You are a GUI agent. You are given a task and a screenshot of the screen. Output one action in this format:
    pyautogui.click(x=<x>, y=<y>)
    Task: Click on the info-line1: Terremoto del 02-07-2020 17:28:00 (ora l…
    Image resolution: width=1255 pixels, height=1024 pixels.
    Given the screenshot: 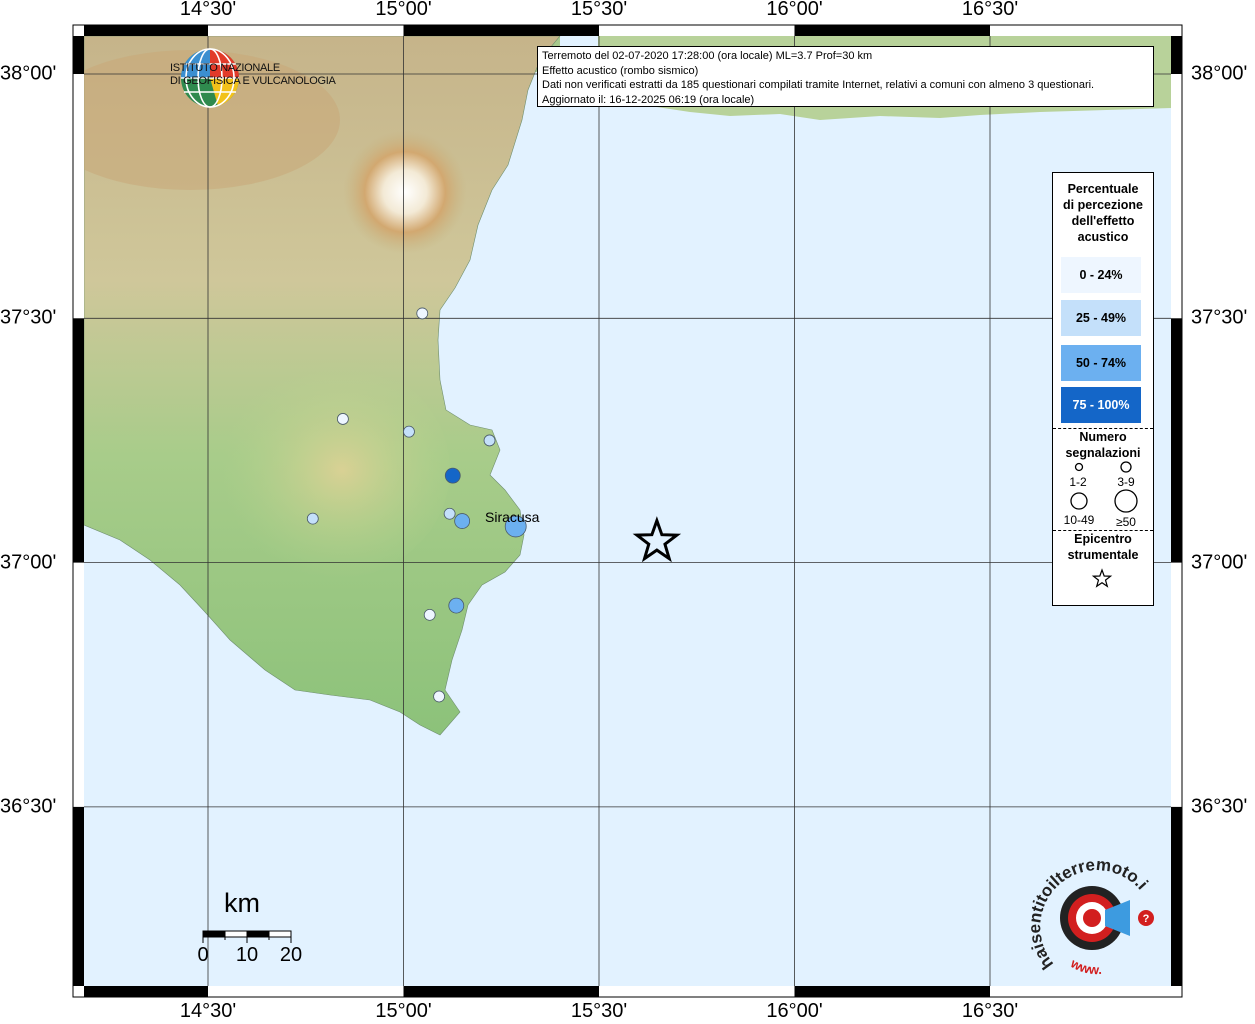 What is the action you would take?
    pyautogui.click(x=707, y=56)
    